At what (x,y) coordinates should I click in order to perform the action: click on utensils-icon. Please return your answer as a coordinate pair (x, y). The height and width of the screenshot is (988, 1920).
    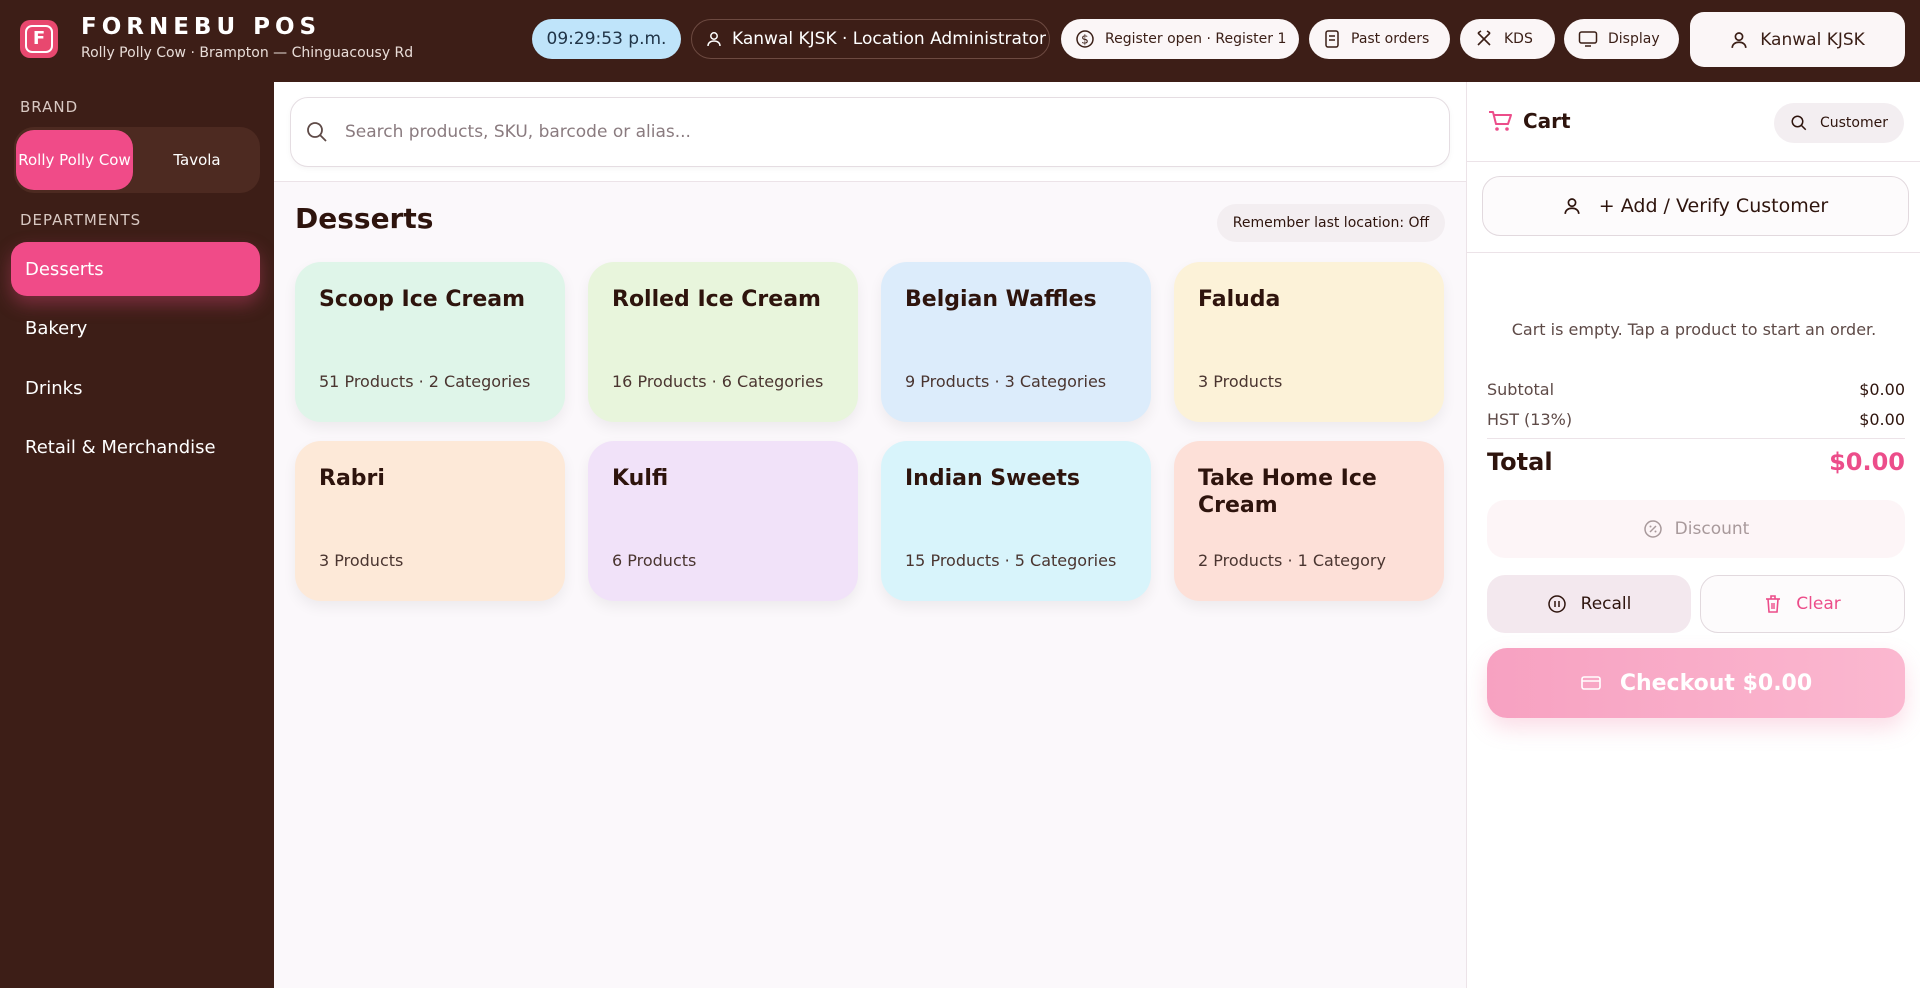
    Looking at the image, I should click on (1484, 38).